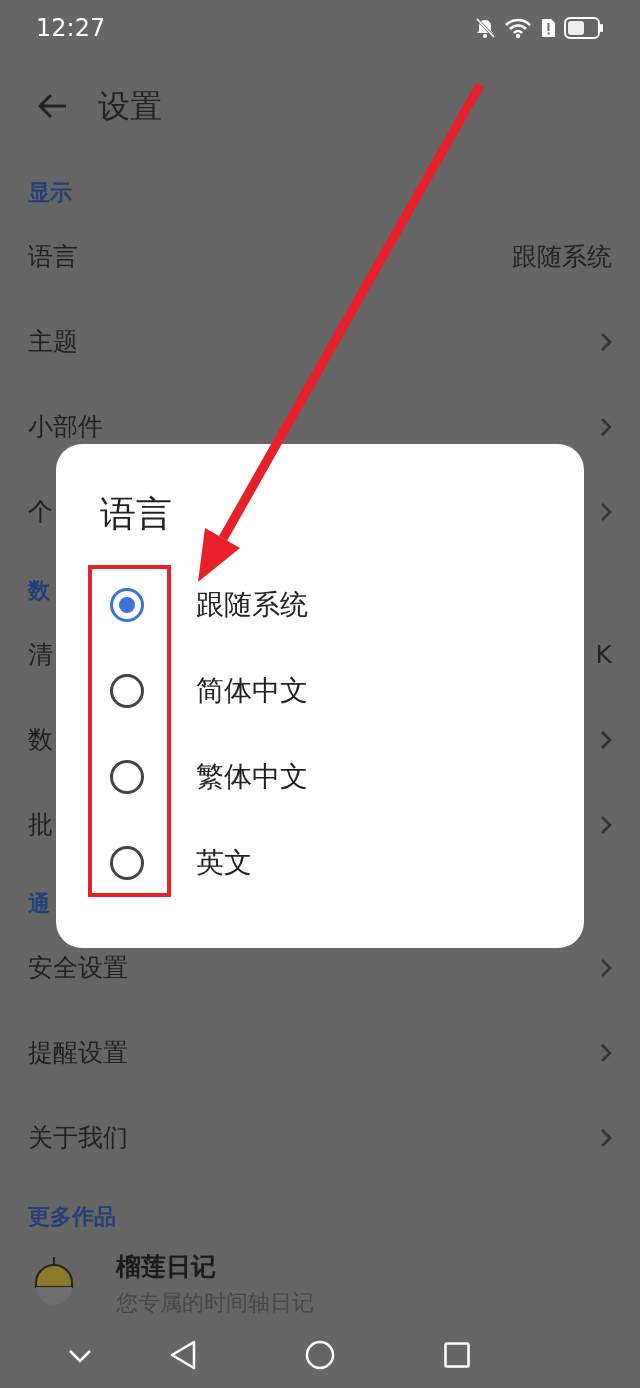  Describe the element at coordinates (78, 1052) in the screenshot. I see `row-label: 提醒设置` at that location.